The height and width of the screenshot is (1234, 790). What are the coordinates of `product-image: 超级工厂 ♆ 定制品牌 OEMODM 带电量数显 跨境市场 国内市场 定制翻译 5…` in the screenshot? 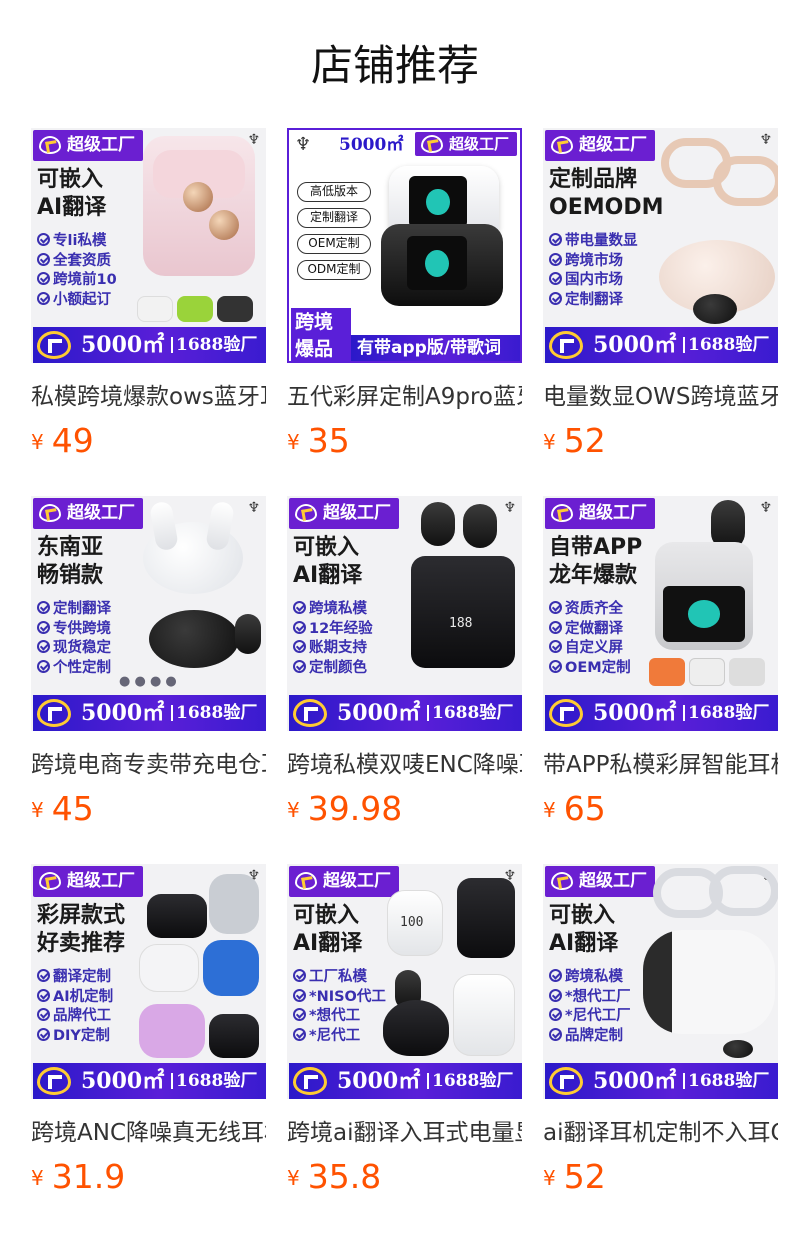 It's located at (660, 245).